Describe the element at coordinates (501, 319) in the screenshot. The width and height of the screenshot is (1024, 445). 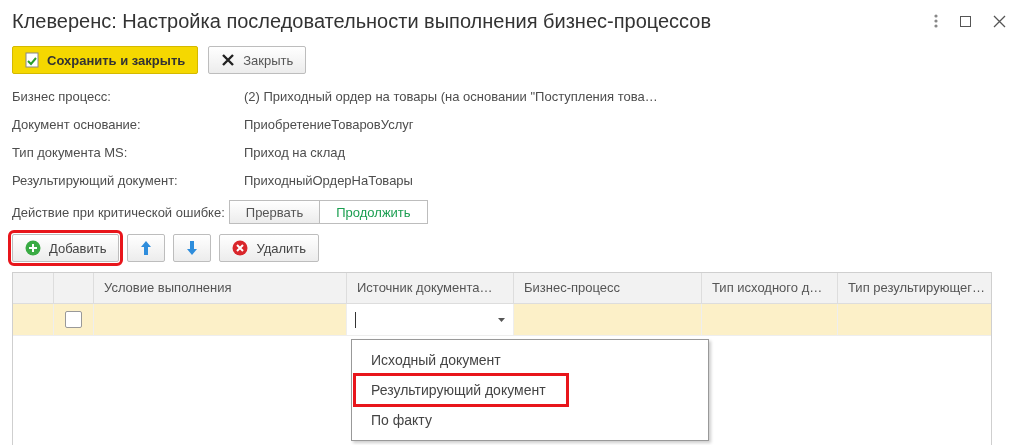
I see `dropdown-arrow-icon` at that location.